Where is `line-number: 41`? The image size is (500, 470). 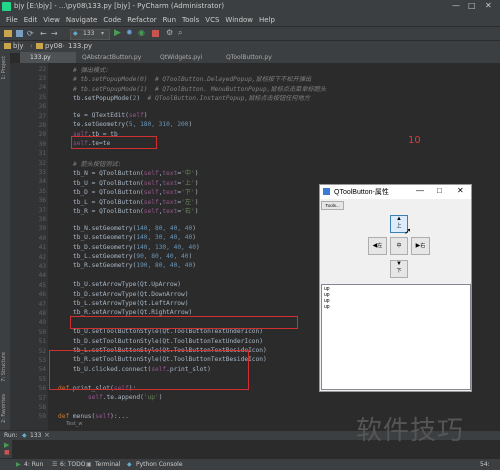
line-number: 41 is located at coordinates (42, 248).